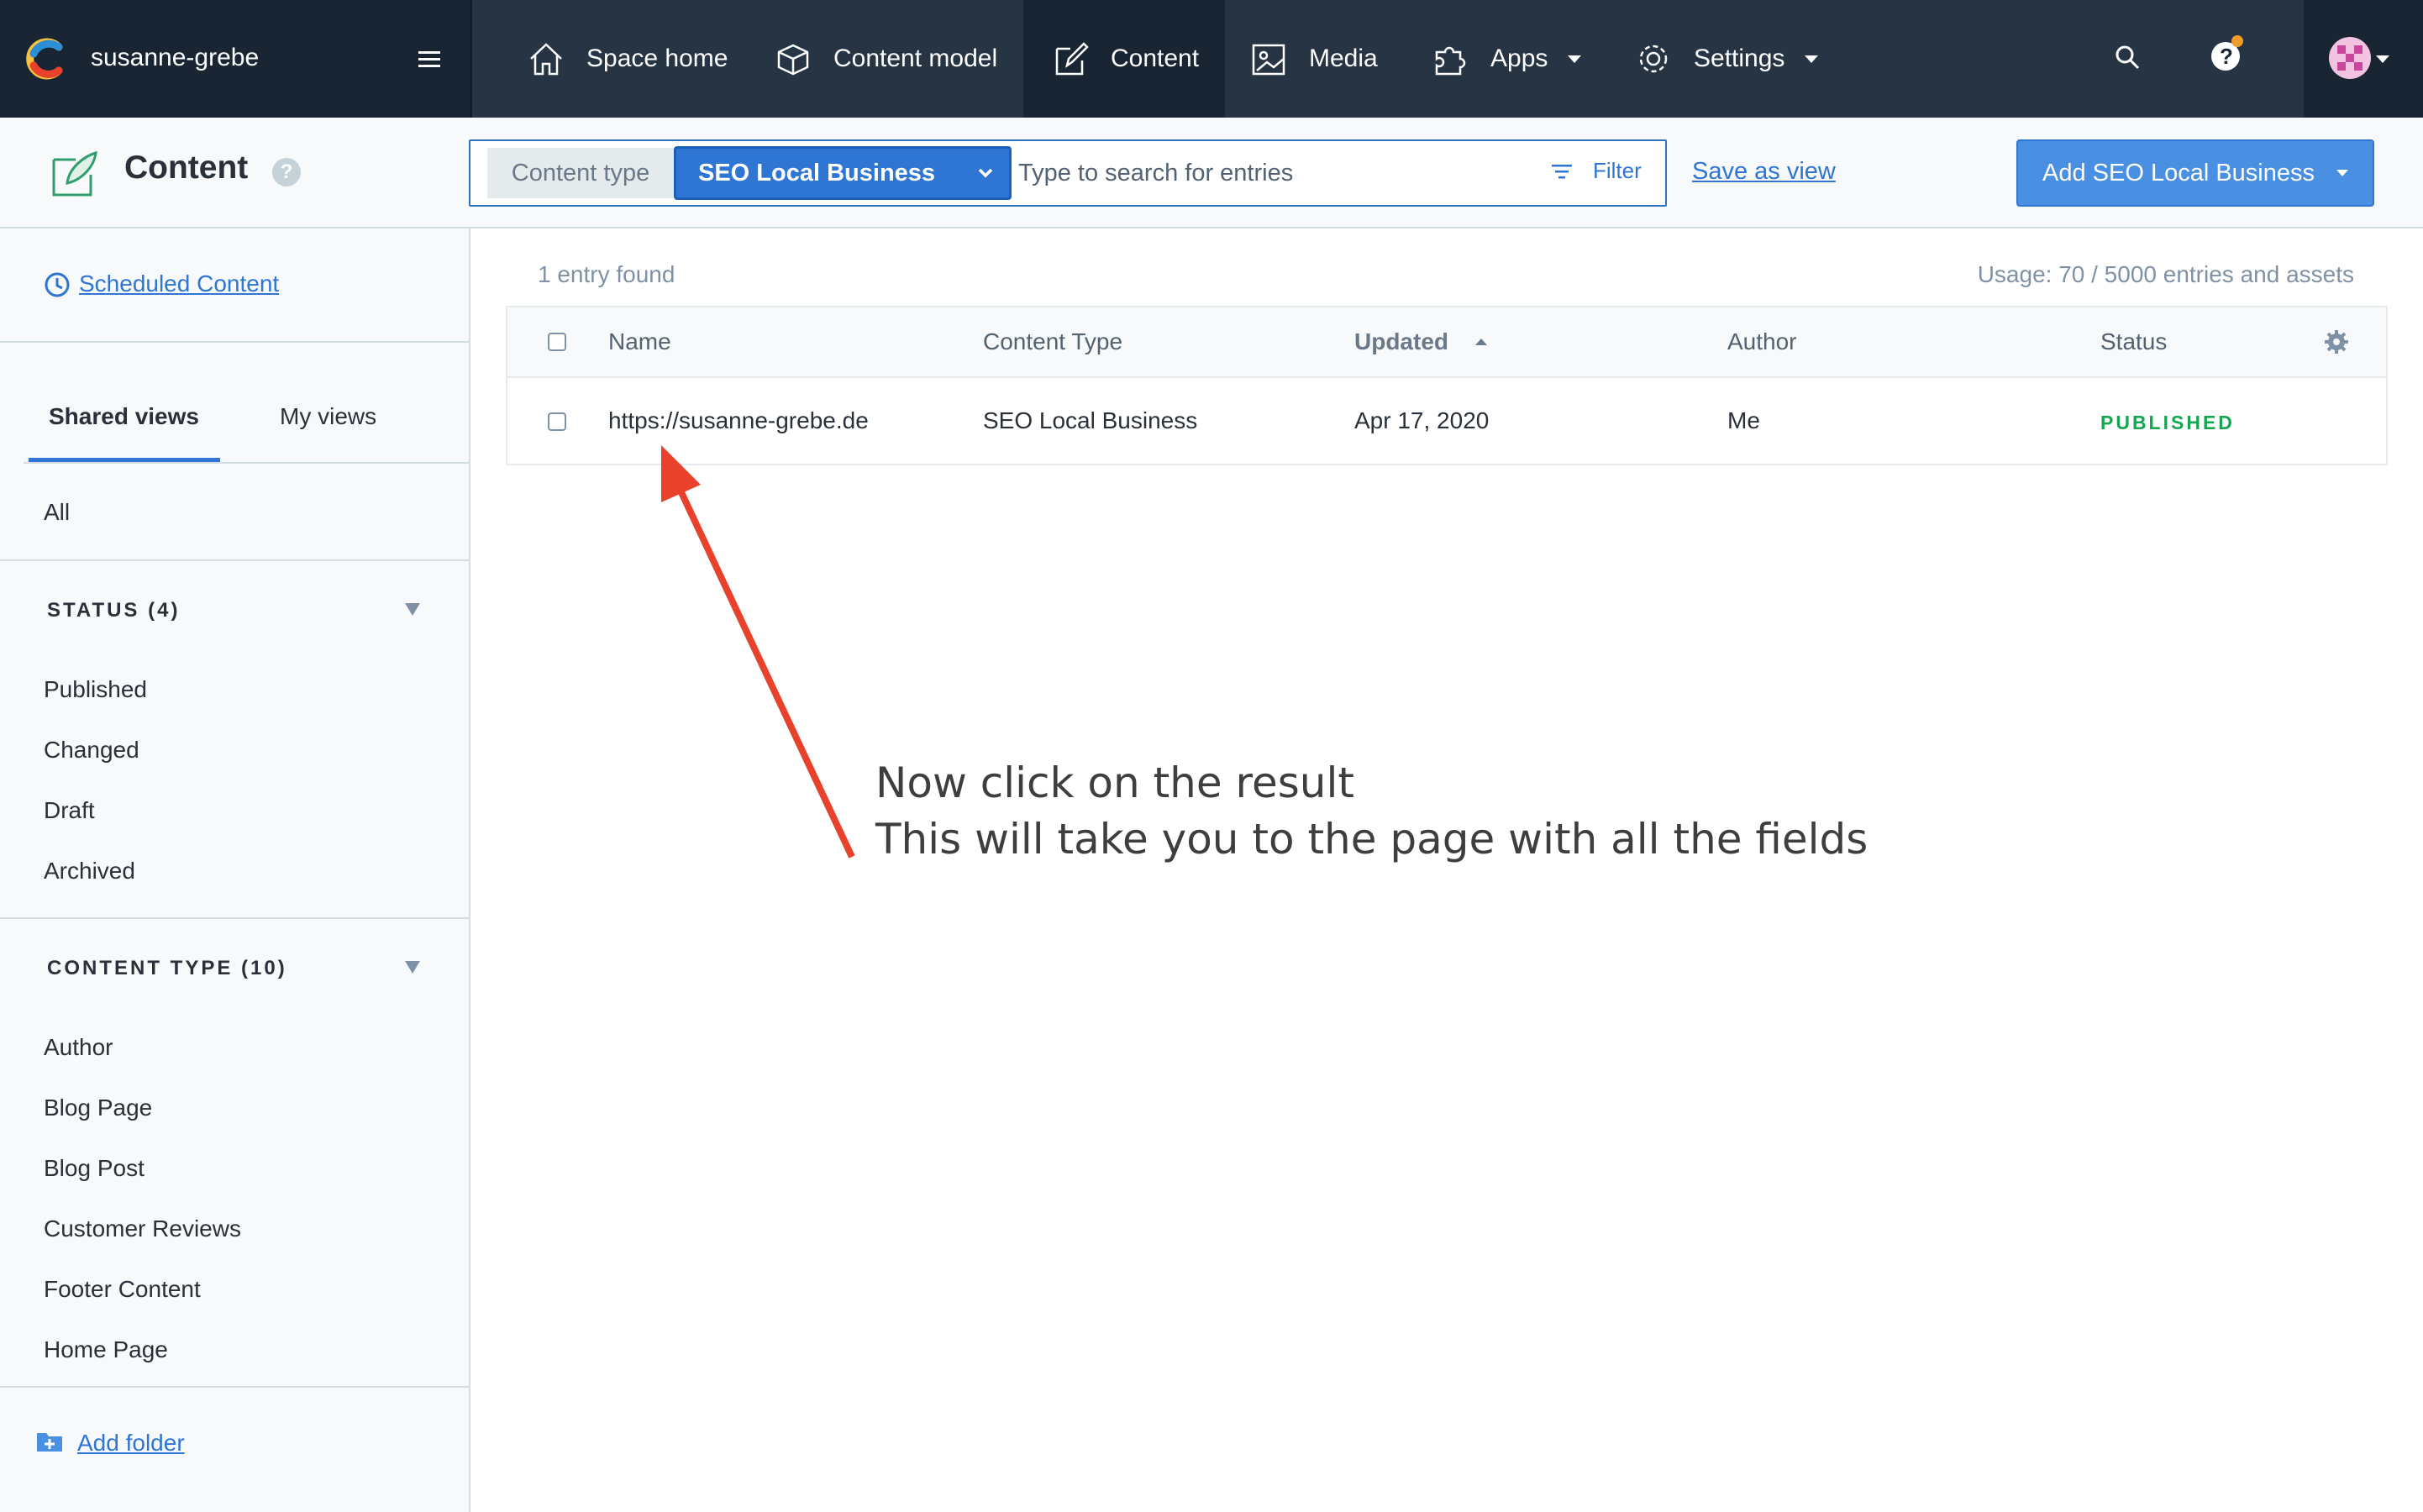 This screenshot has height=1512, width=2423. I want to click on nav-label: Media, so click(1343, 58).